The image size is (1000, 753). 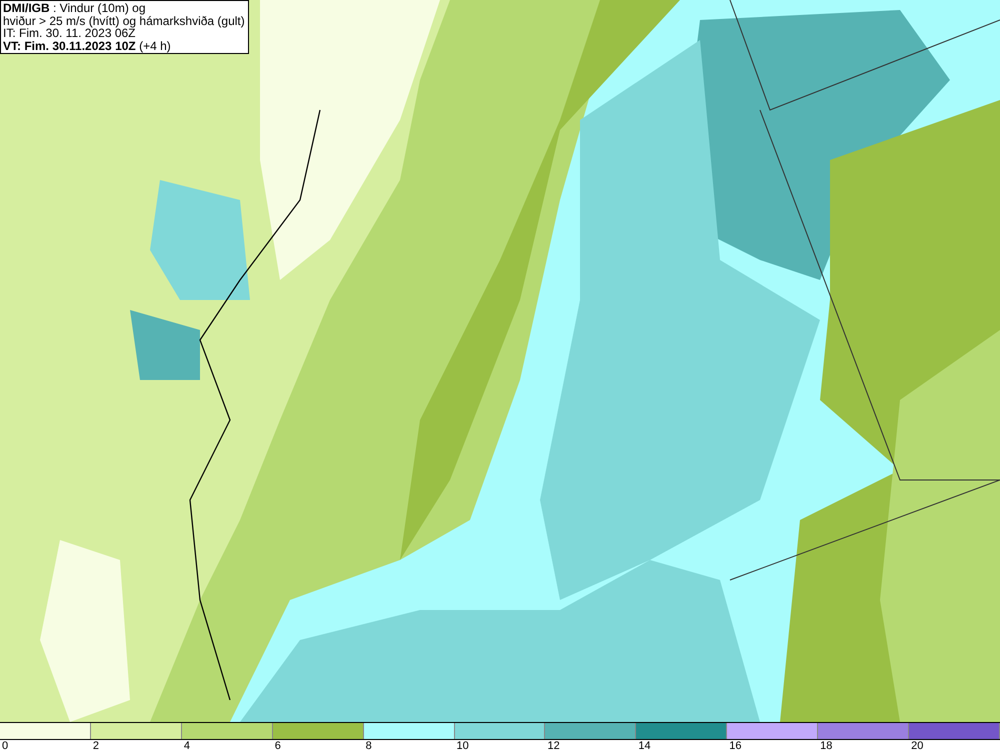 I want to click on legend-label: 6, so click(x=277, y=746).